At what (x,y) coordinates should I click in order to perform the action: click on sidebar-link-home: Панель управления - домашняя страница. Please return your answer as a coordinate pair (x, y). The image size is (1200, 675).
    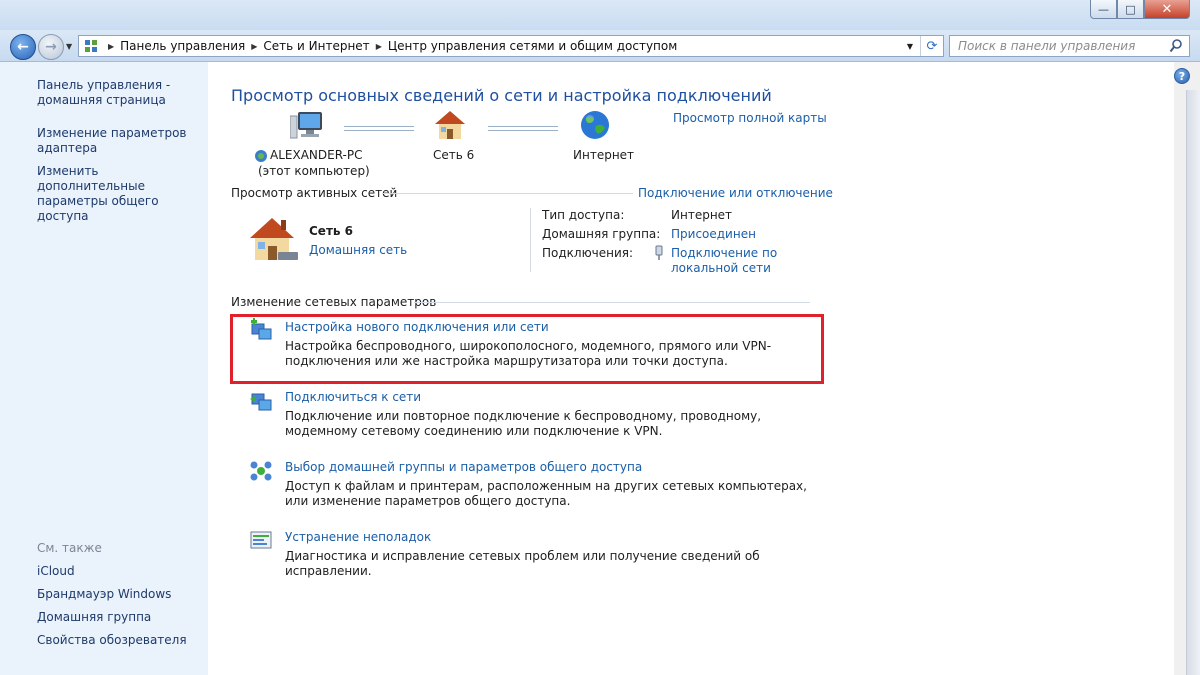
    Looking at the image, I should click on (112, 93).